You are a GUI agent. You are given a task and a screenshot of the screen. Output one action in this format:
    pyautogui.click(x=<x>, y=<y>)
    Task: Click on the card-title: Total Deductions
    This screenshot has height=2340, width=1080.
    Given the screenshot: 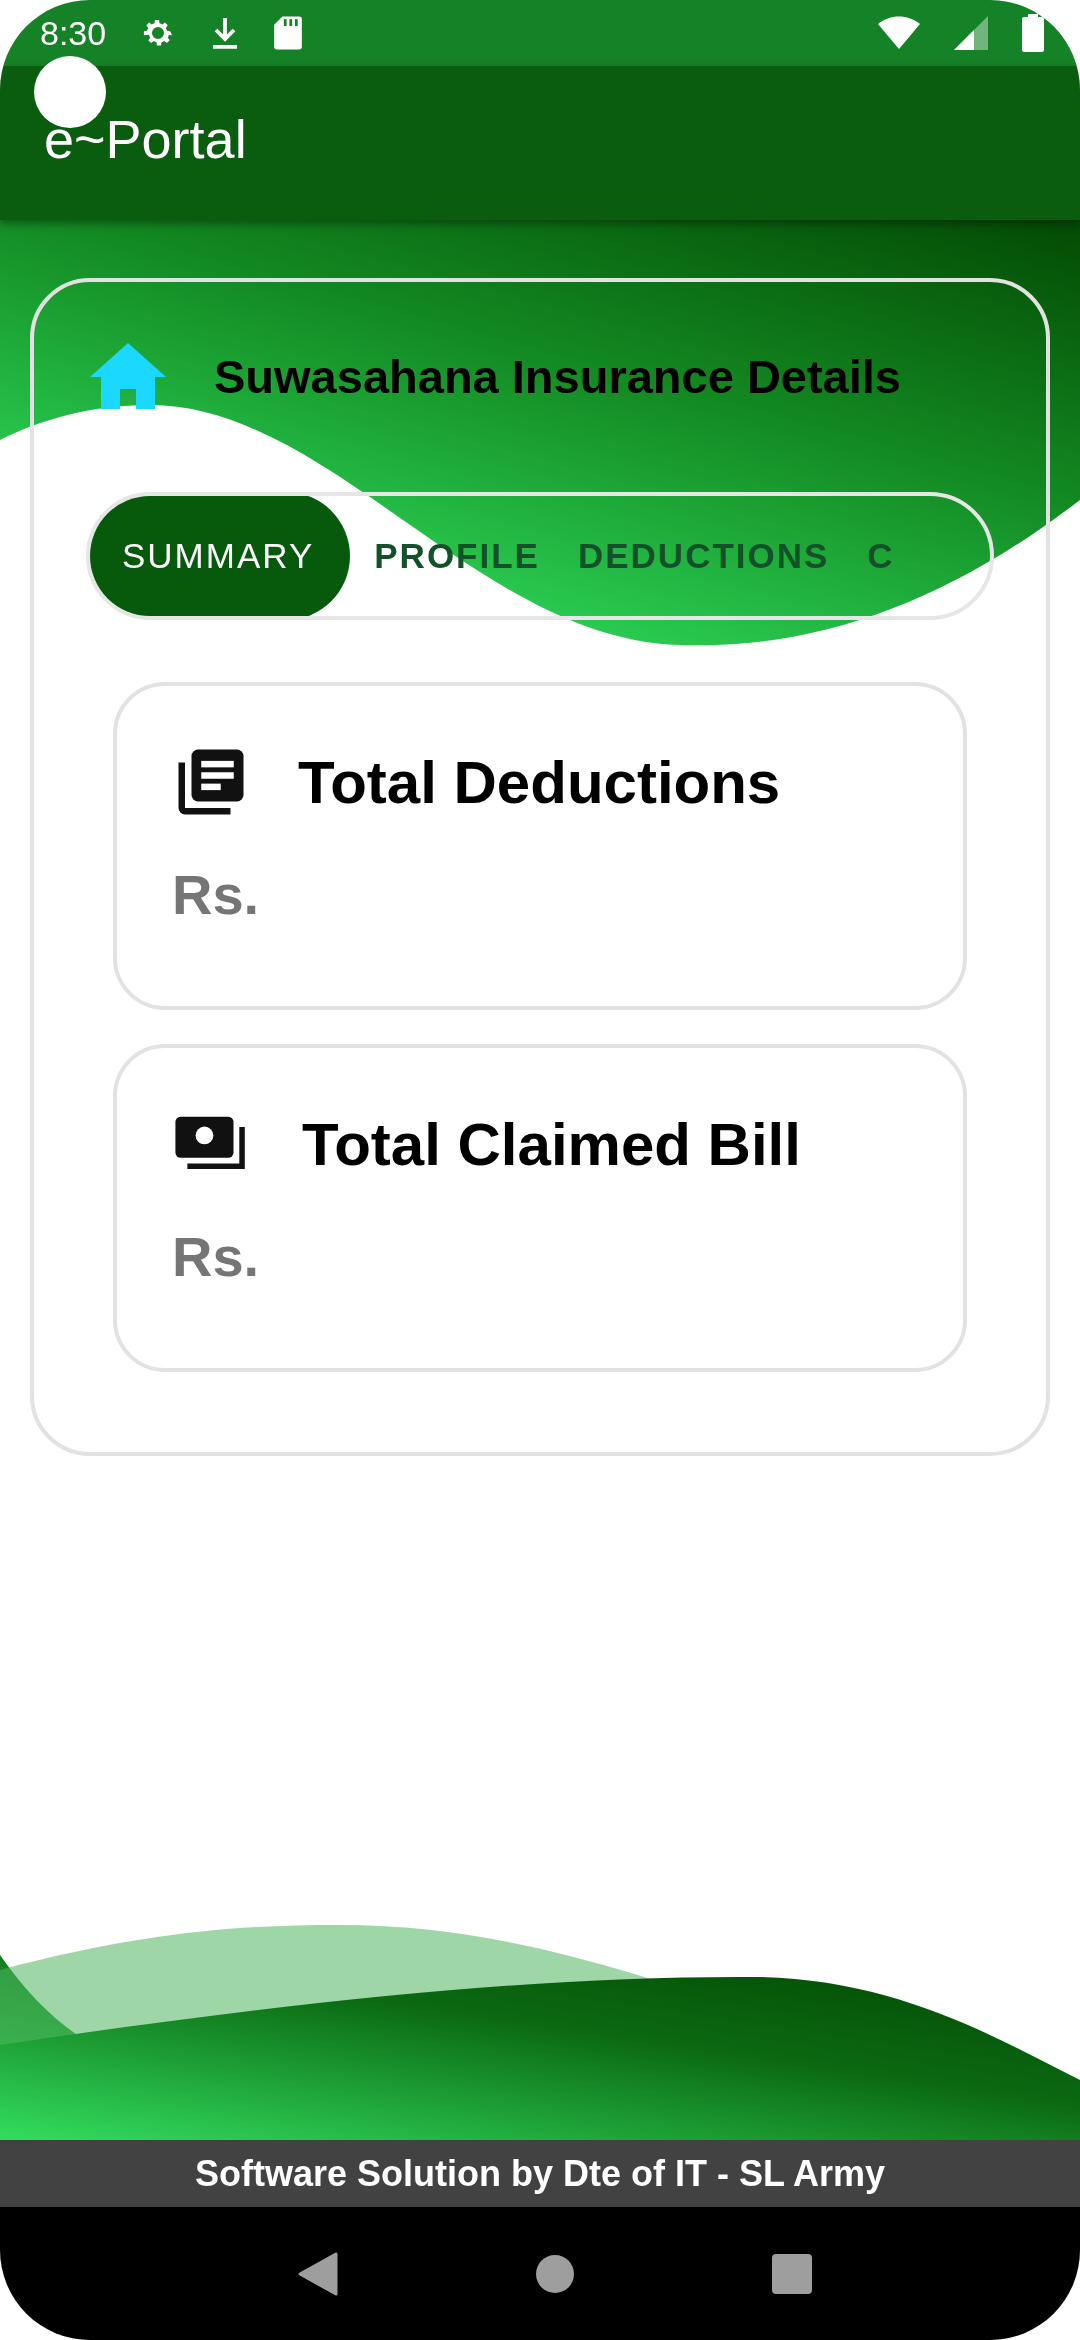 What is the action you would take?
    pyautogui.click(x=539, y=782)
    